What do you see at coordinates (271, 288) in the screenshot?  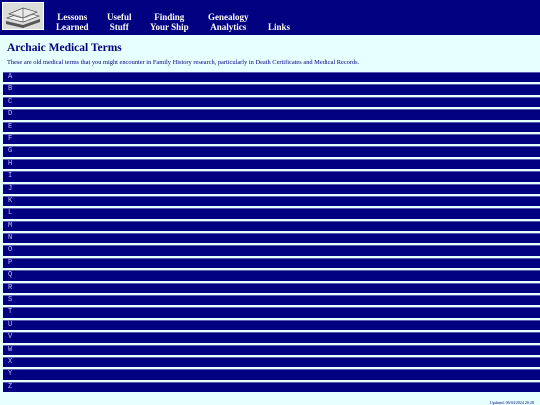 I see `letter-section-r: R` at bounding box center [271, 288].